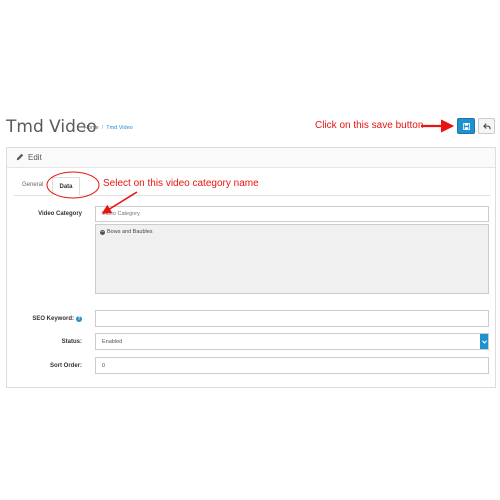 The width and height of the screenshot is (500, 500). Describe the element at coordinates (292, 214) in the screenshot. I see `video-category-input` at that location.